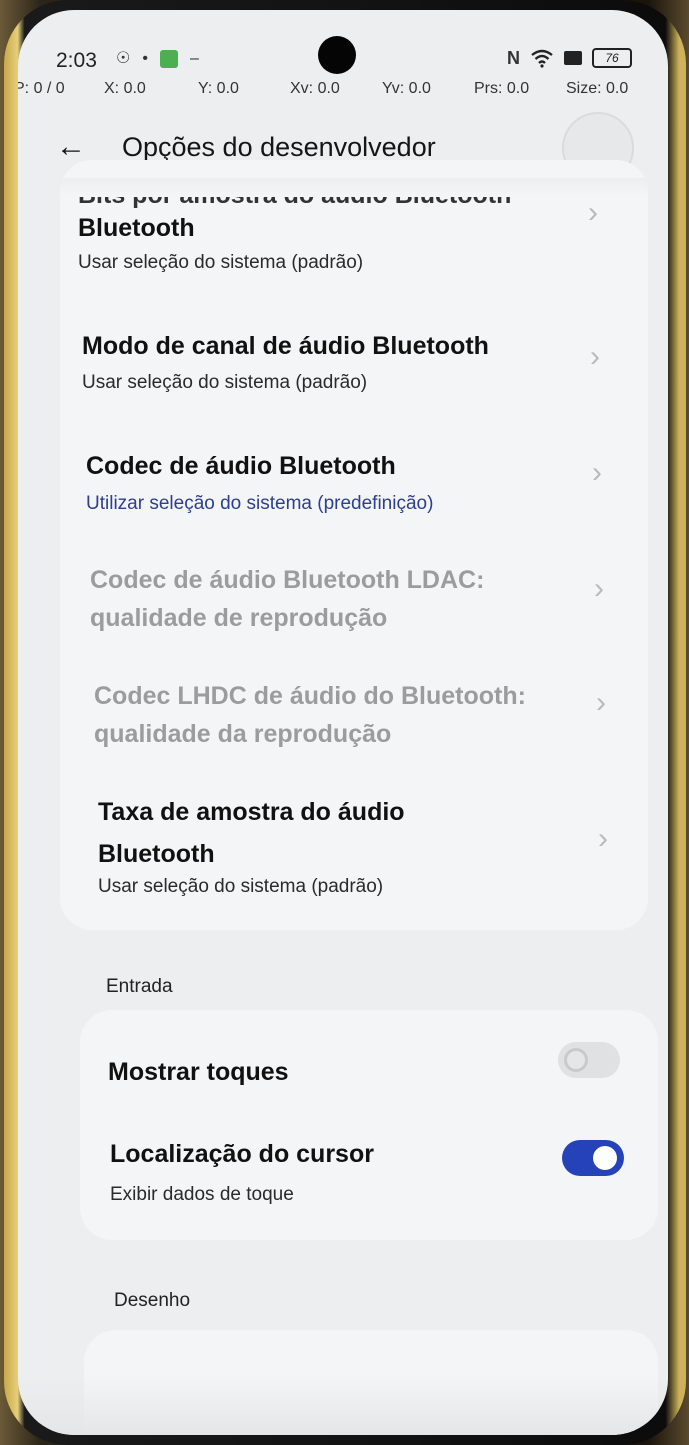 This screenshot has height=1445, width=689. What do you see at coordinates (573, 58) in the screenshot?
I see `sim-icon` at bounding box center [573, 58].